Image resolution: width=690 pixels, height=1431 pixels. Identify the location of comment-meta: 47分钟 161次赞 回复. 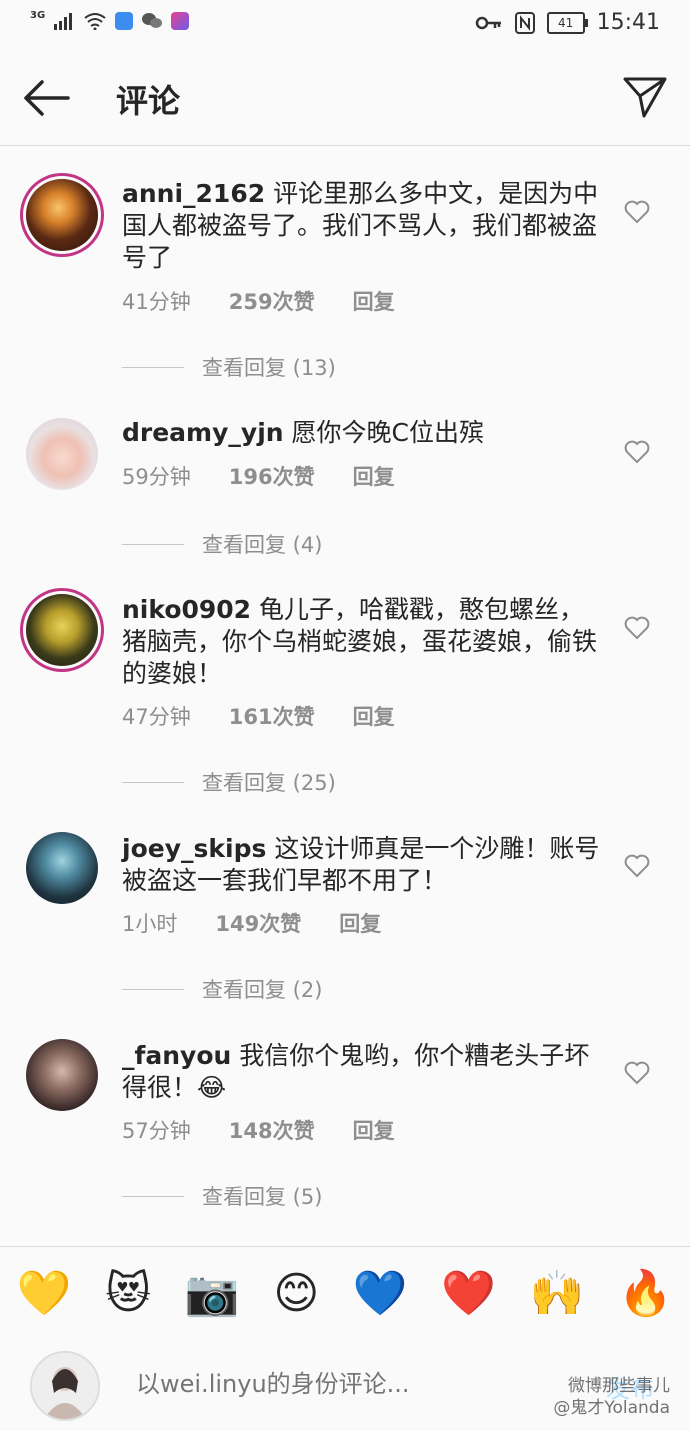
(258, 716).